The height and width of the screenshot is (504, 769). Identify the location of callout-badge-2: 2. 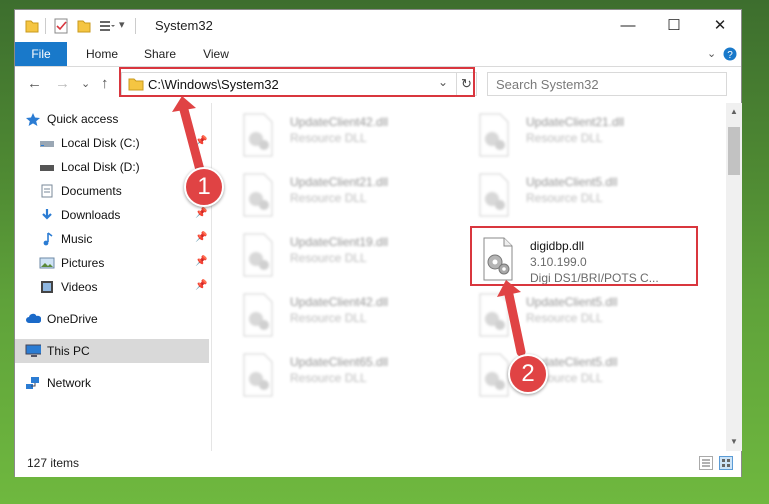
(528, 374).